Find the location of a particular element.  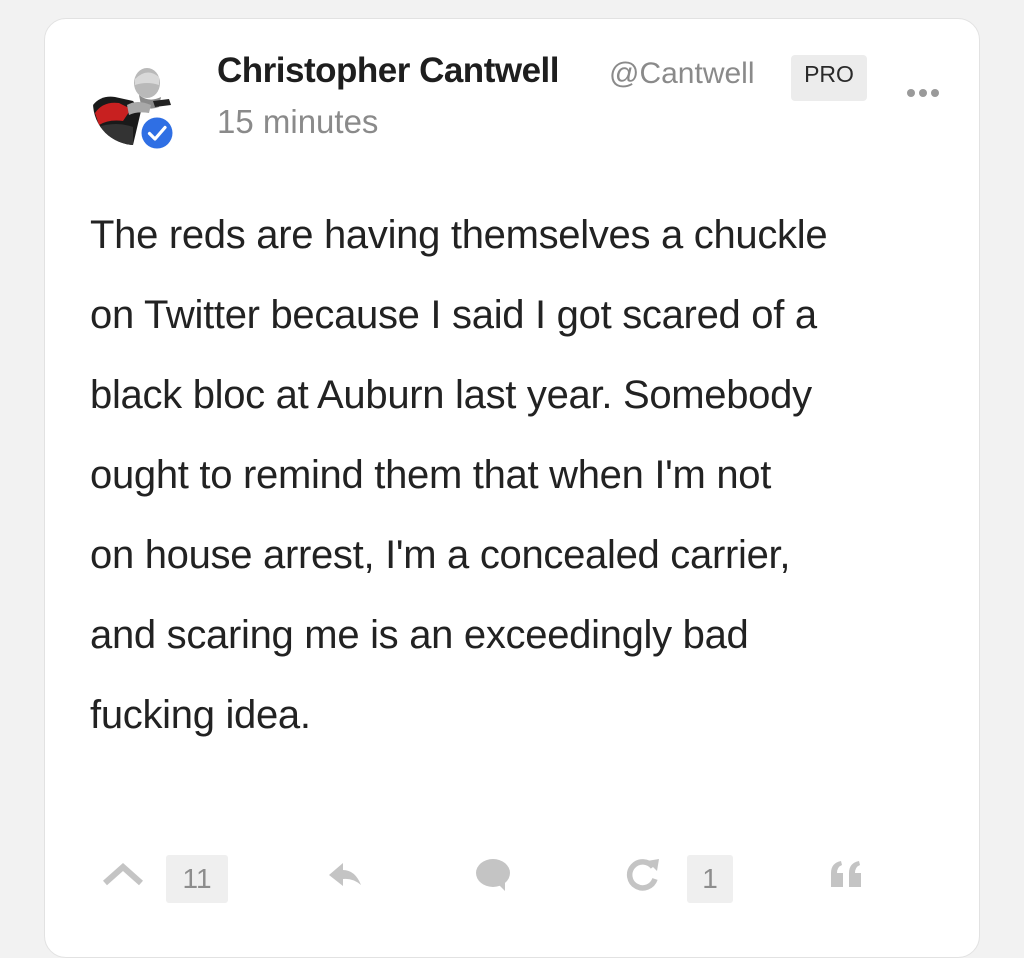

repost-count: 1 is located at coordinates (710, 879).